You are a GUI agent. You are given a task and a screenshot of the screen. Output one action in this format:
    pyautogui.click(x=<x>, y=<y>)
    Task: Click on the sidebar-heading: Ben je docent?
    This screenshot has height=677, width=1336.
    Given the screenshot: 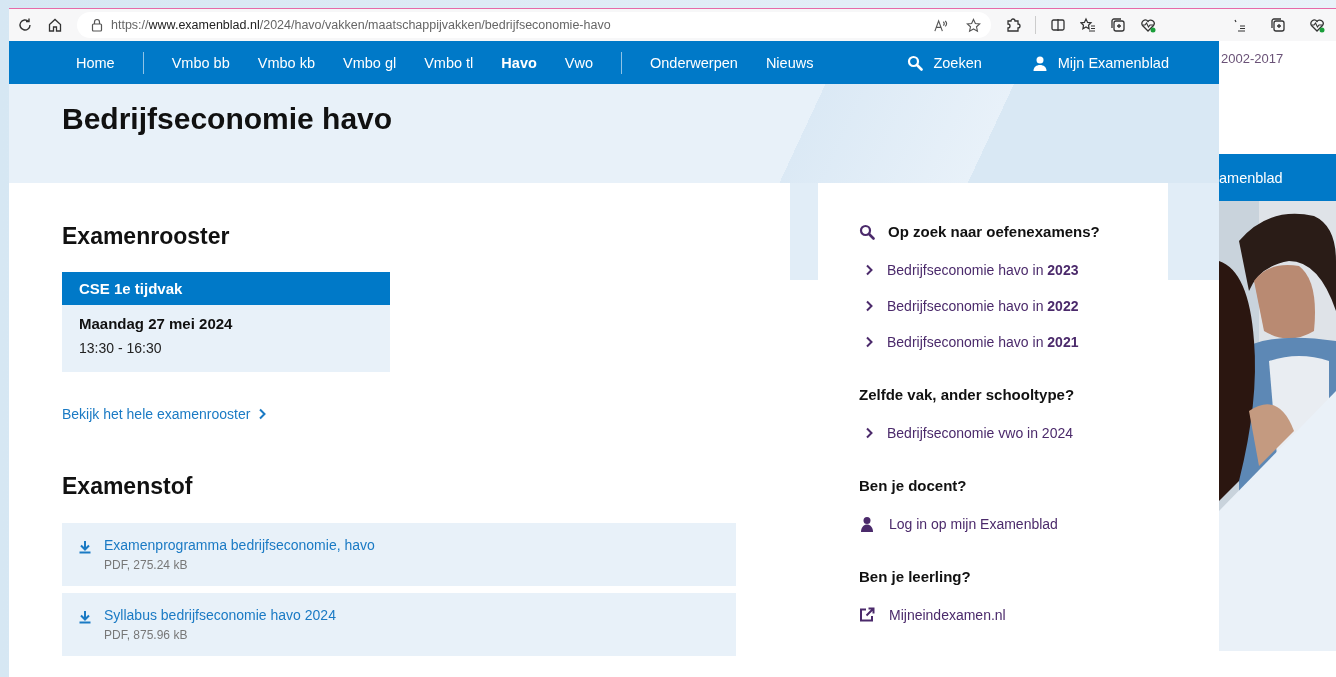 What is the action you would take?
    pyautogui.click(x=913, y=485)
    